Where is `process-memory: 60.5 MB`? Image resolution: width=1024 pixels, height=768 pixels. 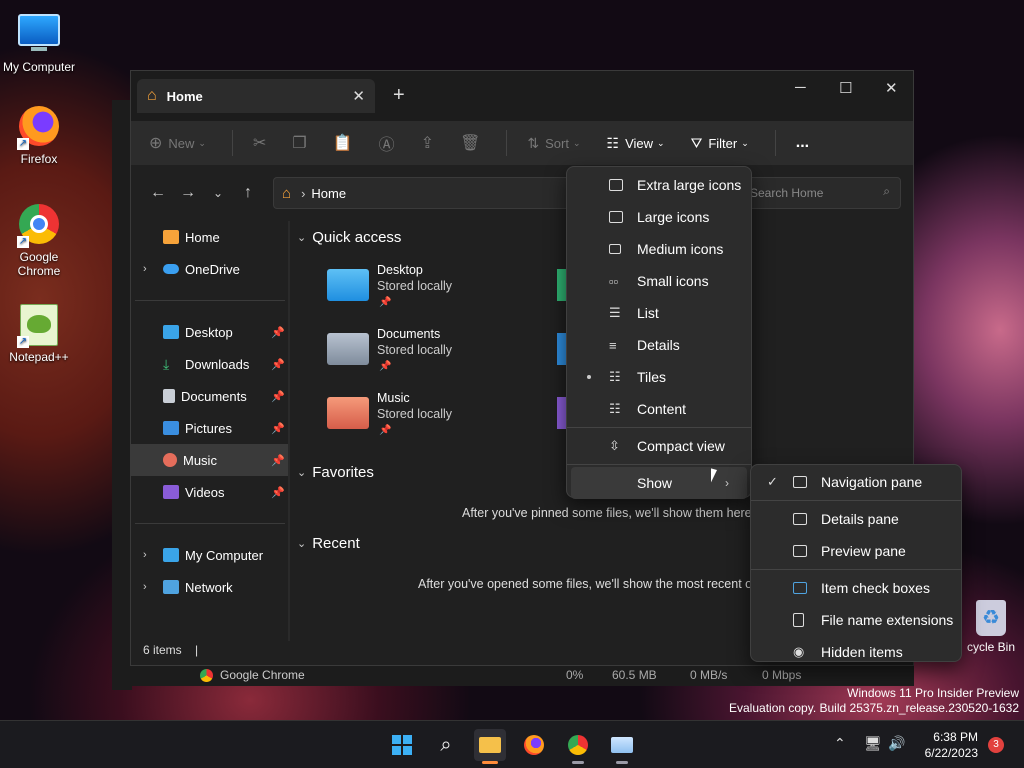
process-memory: 60.5 MB is located at coordinates (634, 675).